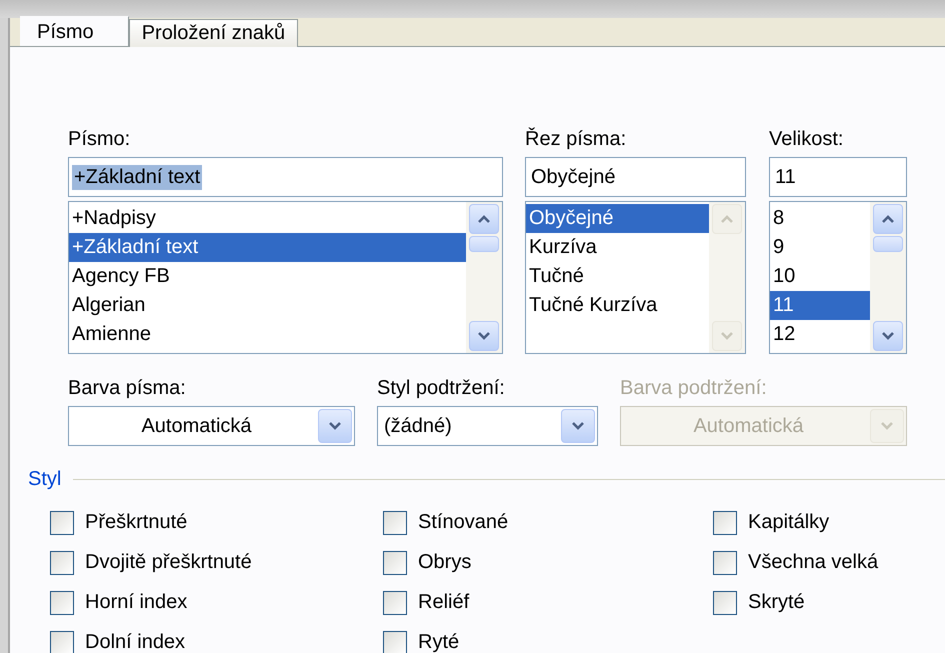 This screenshot has height=653, width=945. Describe the element at coordinates (267, 334) in the screenshot. I see `list-item: Amienne` at that location.